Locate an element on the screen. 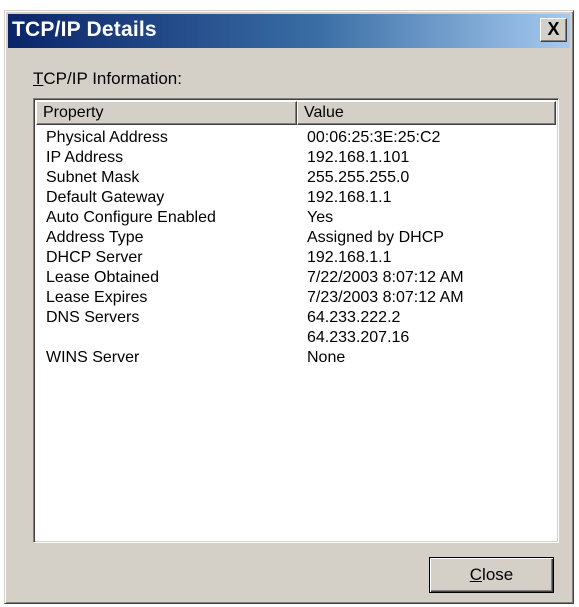 Image resolution: width=579 pixels, height=607 pixels. list-item: Auto Configure Enabled Yes is located at coordinates (300, 218).